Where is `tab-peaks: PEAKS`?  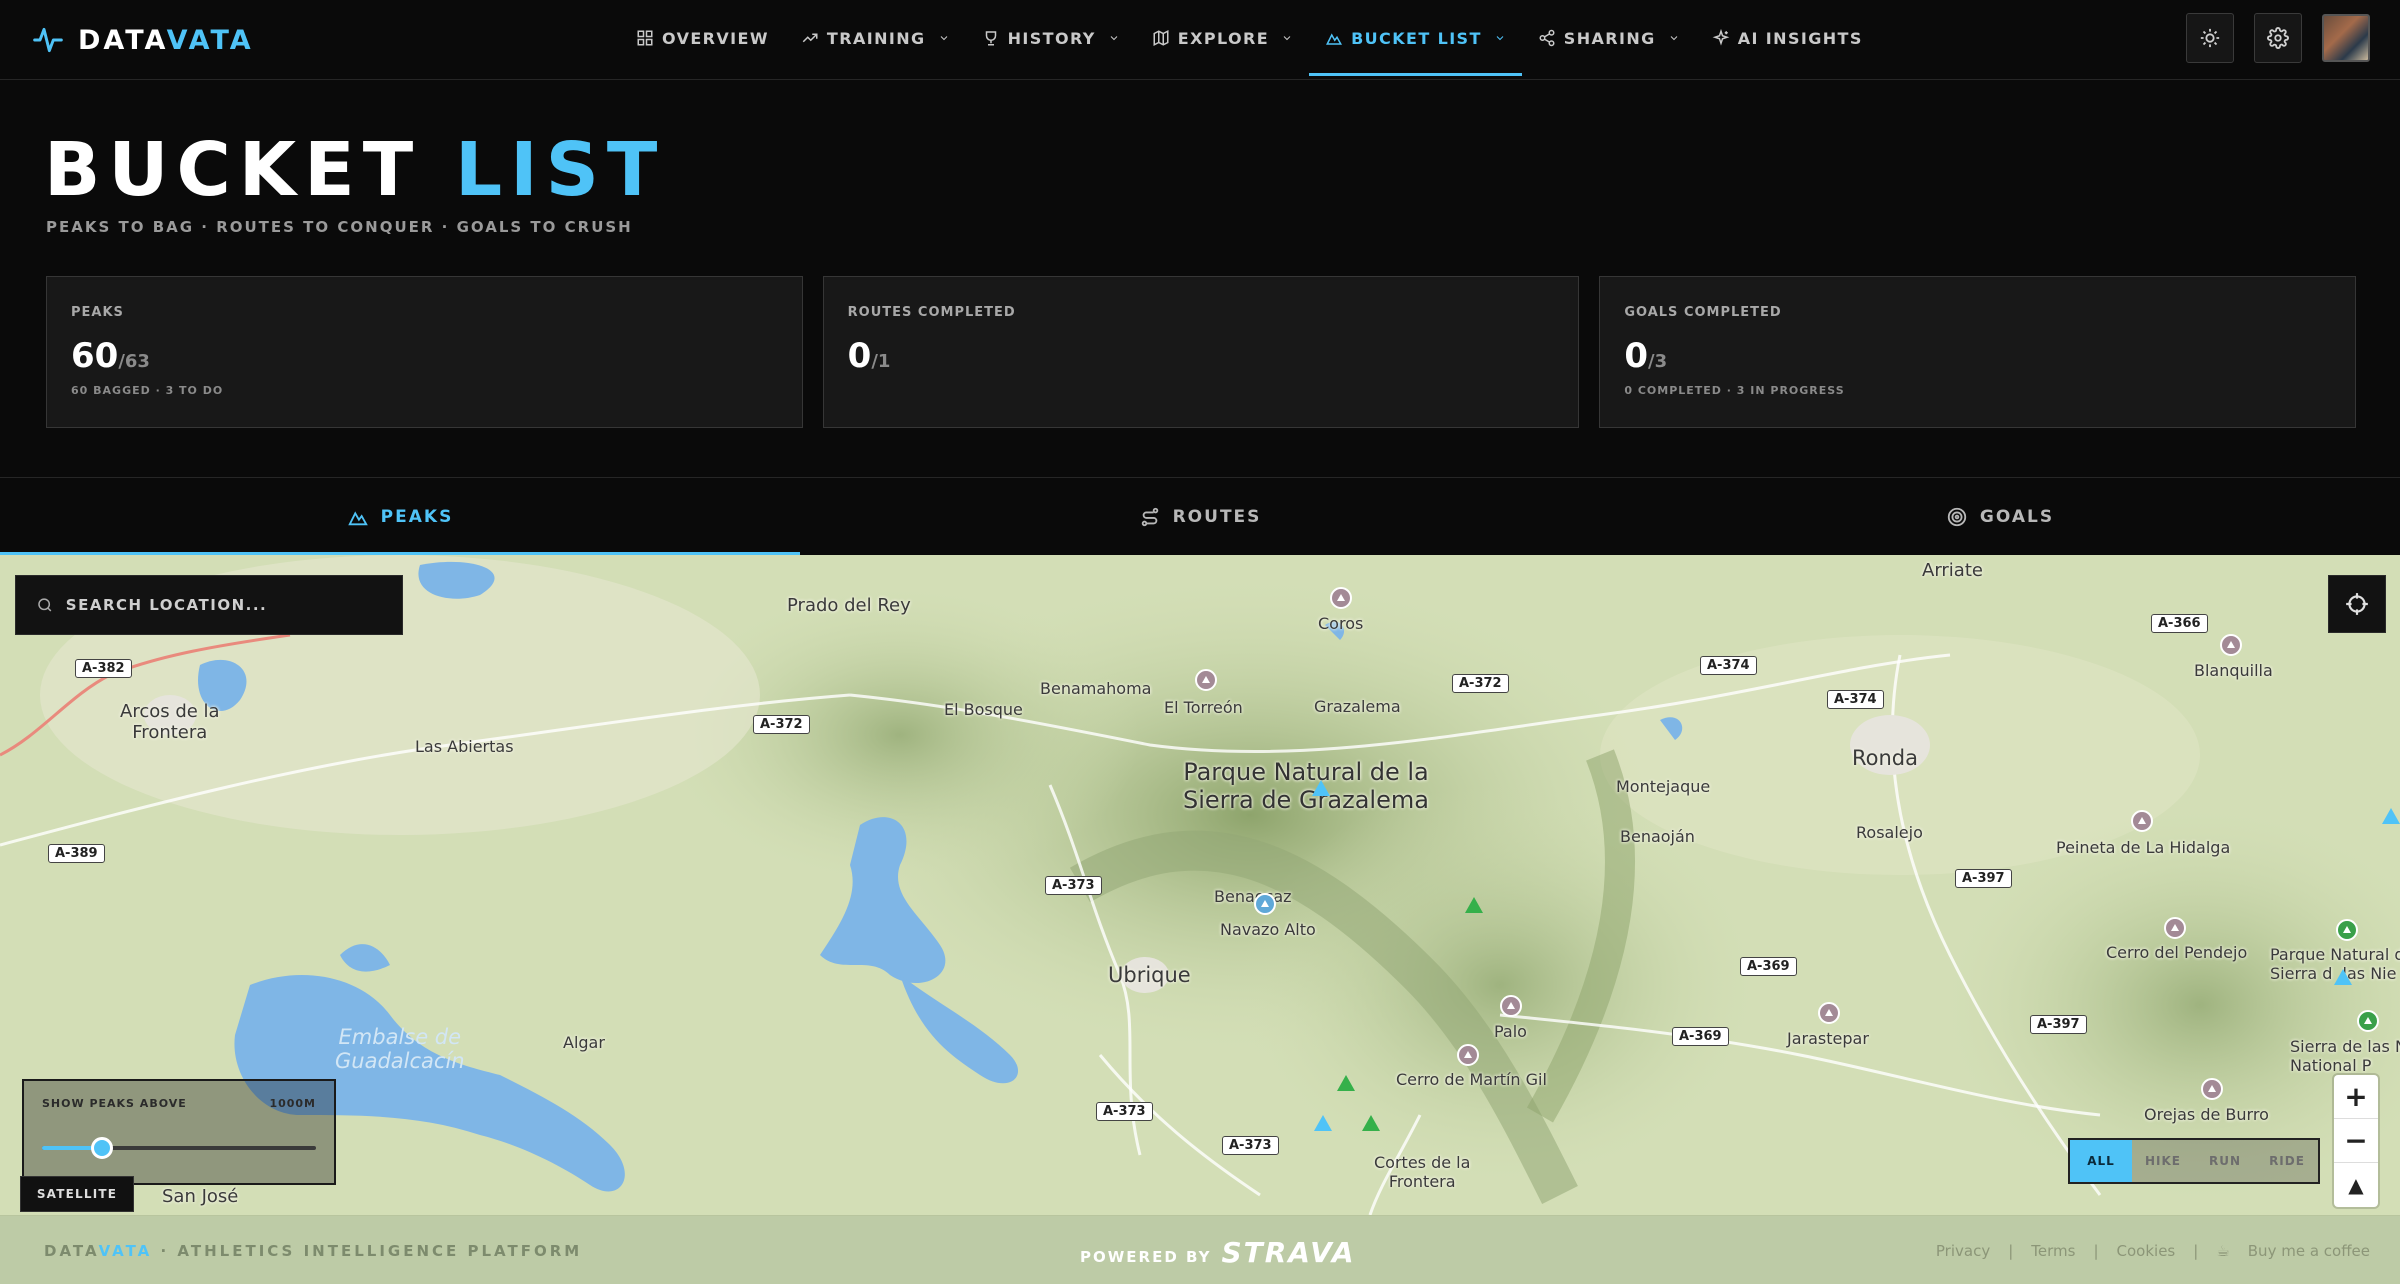 tab-peaks: PEAKS is located at coordinates (400, 516).